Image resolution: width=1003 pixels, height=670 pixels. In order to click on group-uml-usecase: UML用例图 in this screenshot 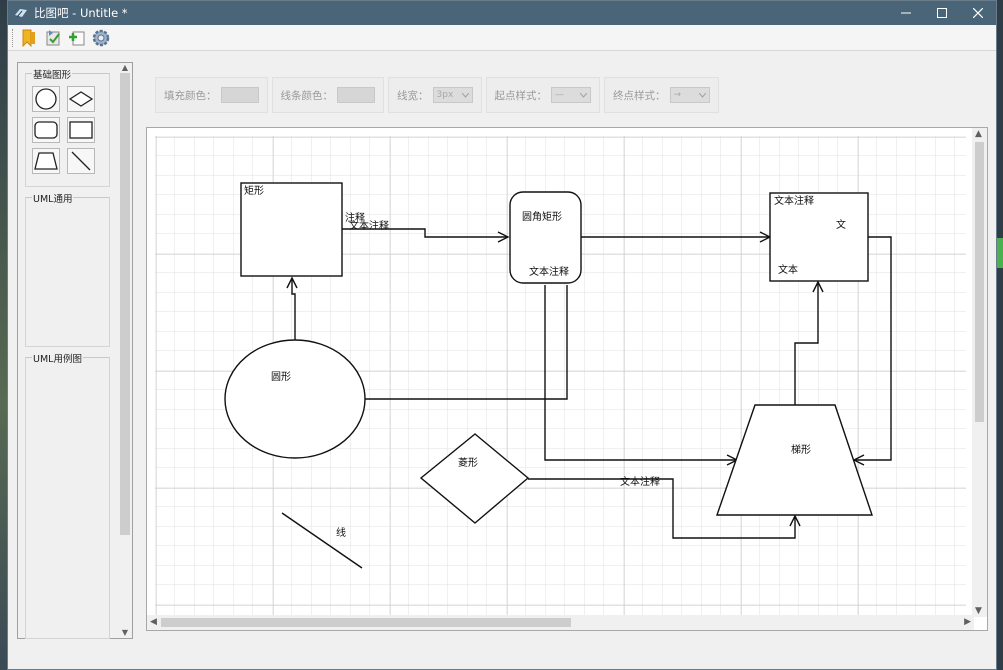, I will do `click(67, 495)`.